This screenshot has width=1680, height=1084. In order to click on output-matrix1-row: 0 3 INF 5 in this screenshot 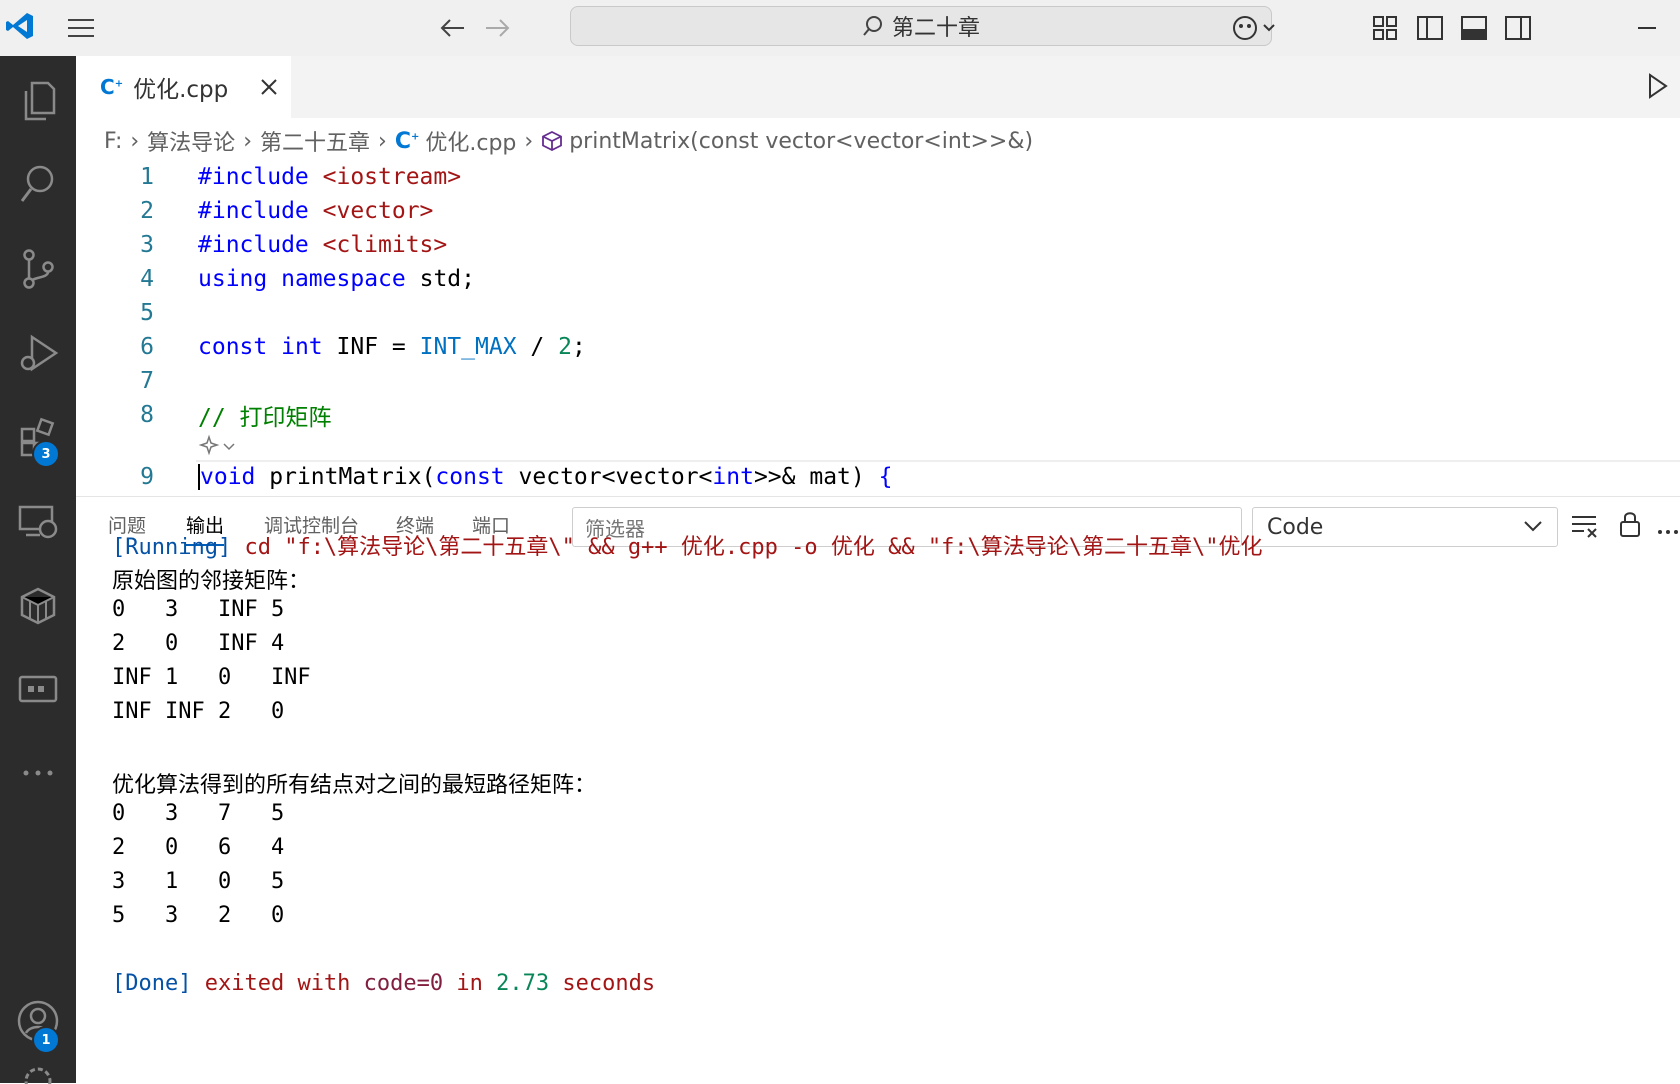, I will do `click(198, 609)`.